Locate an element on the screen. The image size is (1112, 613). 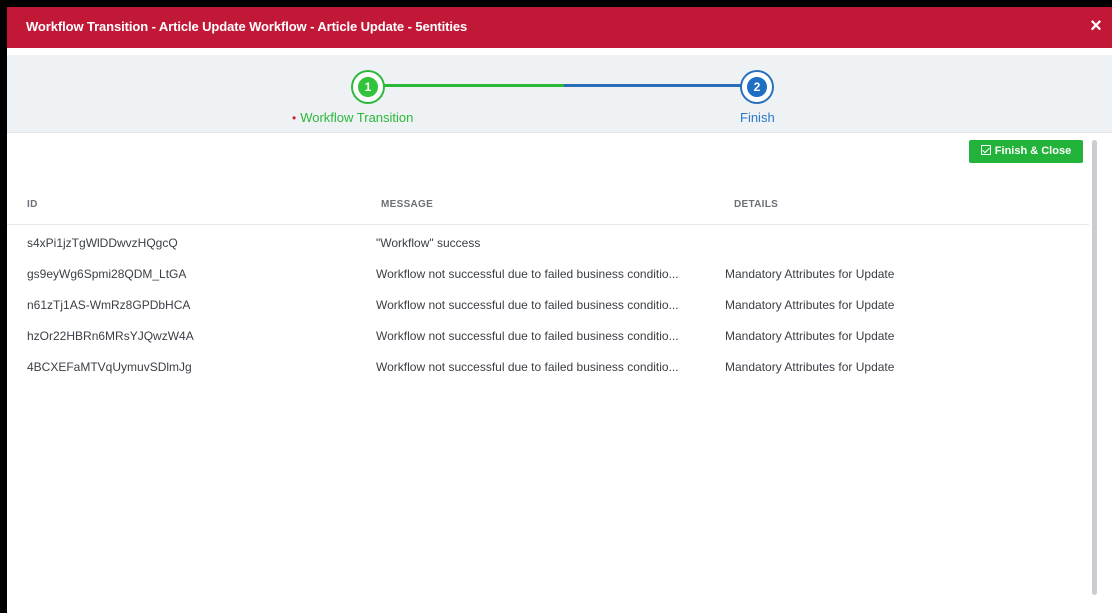
row-id: gs9eyWg6Spmi28QDM_LtGA is located at coordinates (107, 274).